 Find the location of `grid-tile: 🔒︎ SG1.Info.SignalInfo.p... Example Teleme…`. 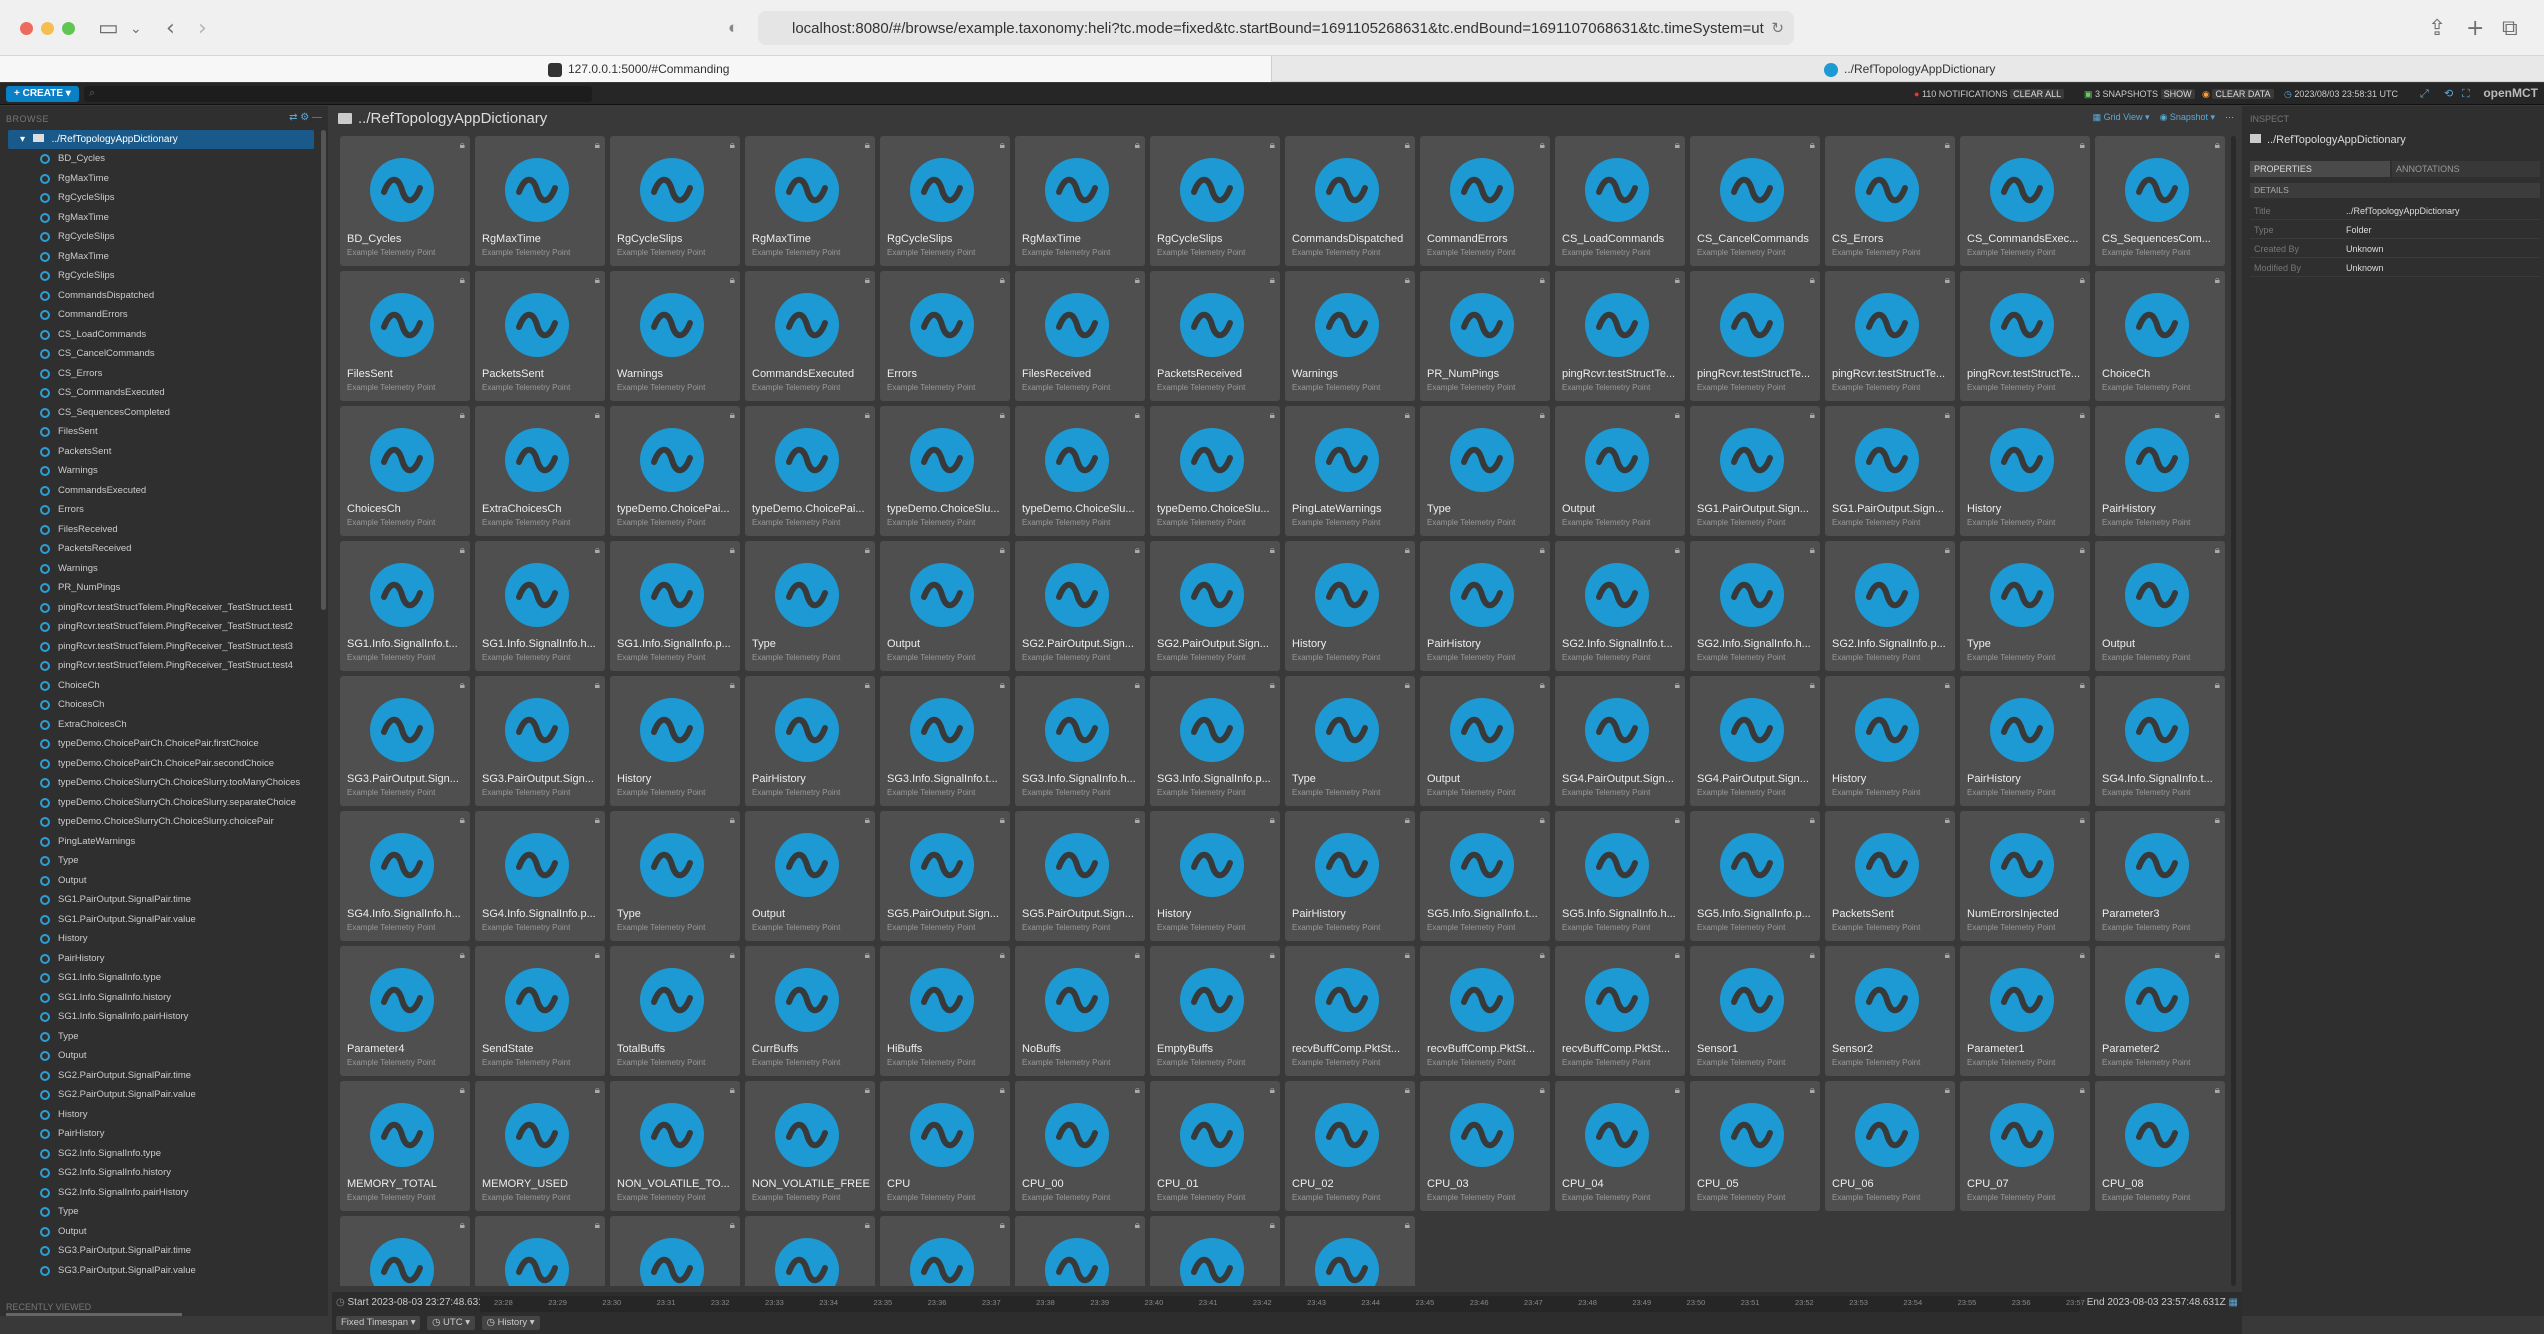

grid-tile: 🔒︎ SG1.Info.SignalInfo.p... Example Teleme… is located at coordinates (675, 606).